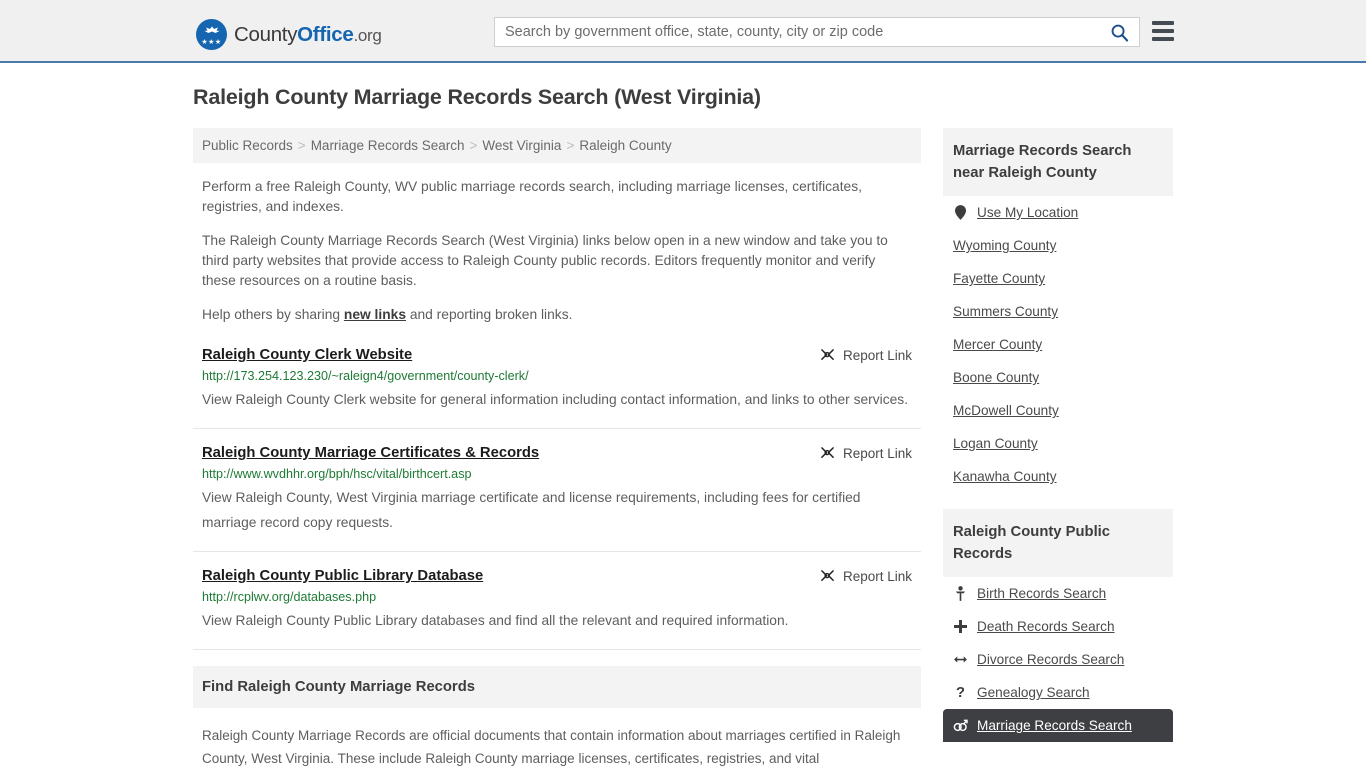  I want to click on list-item: Marriage Records Search, so click(1058, 725).